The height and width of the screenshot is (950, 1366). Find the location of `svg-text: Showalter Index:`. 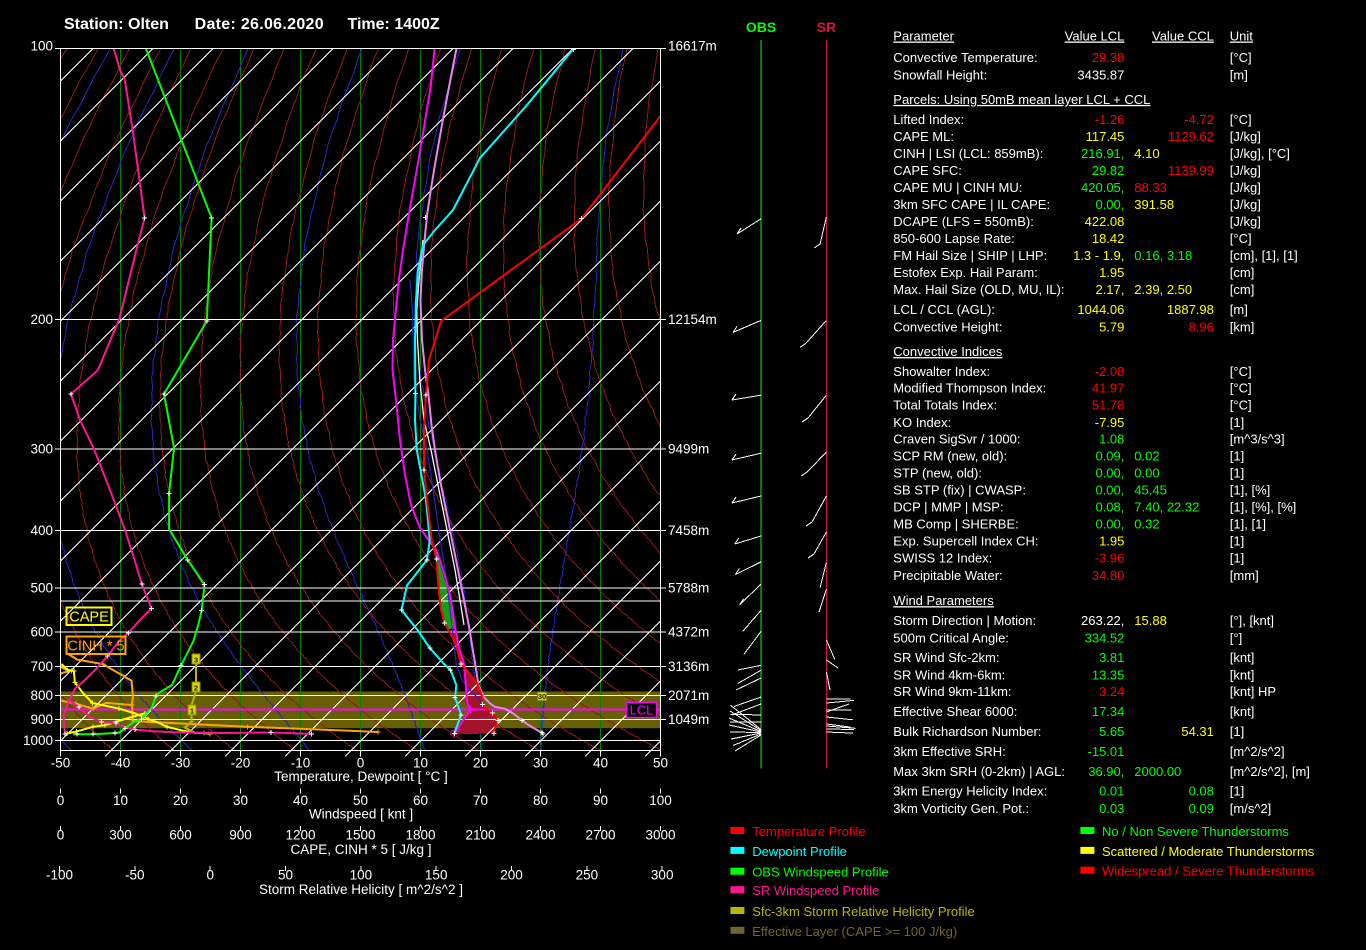

svg-text: Showalter Index: is located at coordinates (941, 371).